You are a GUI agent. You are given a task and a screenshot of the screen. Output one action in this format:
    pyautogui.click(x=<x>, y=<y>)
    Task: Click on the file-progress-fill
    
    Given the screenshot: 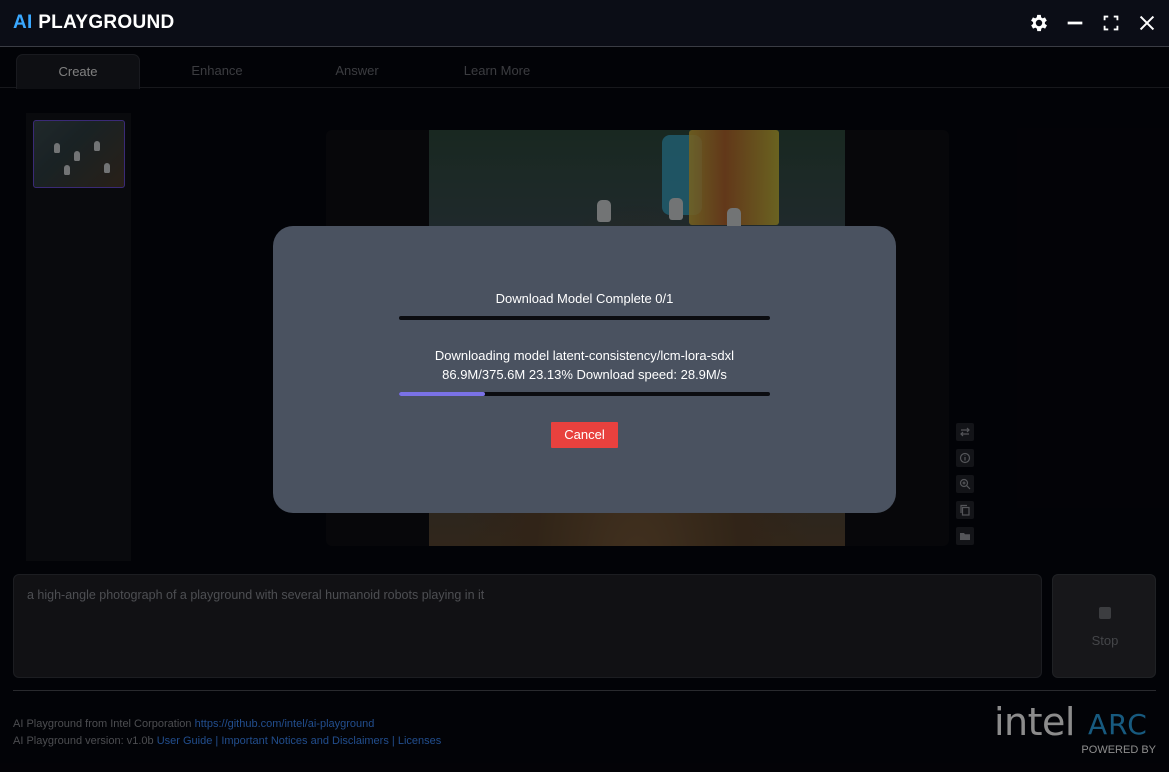 What is the action you would take?
    pyautogui.click(x=442, y=394)
    